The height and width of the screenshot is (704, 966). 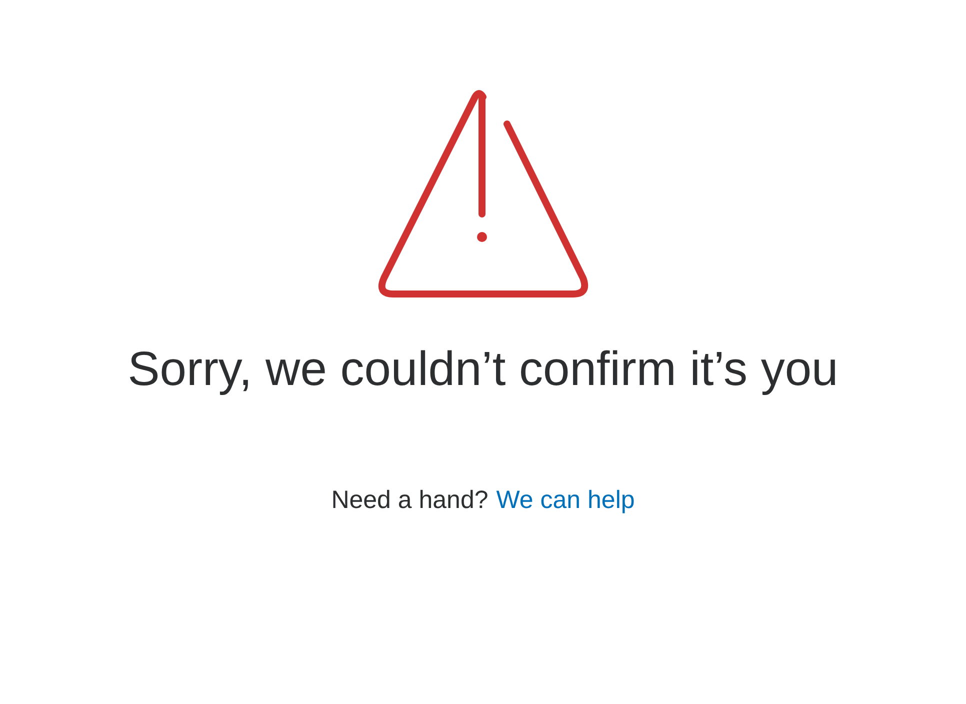 What do you see at coordinates (565, 501) in the screenshot?
I see `help-link: We can help` at bounding box center [565, 501].